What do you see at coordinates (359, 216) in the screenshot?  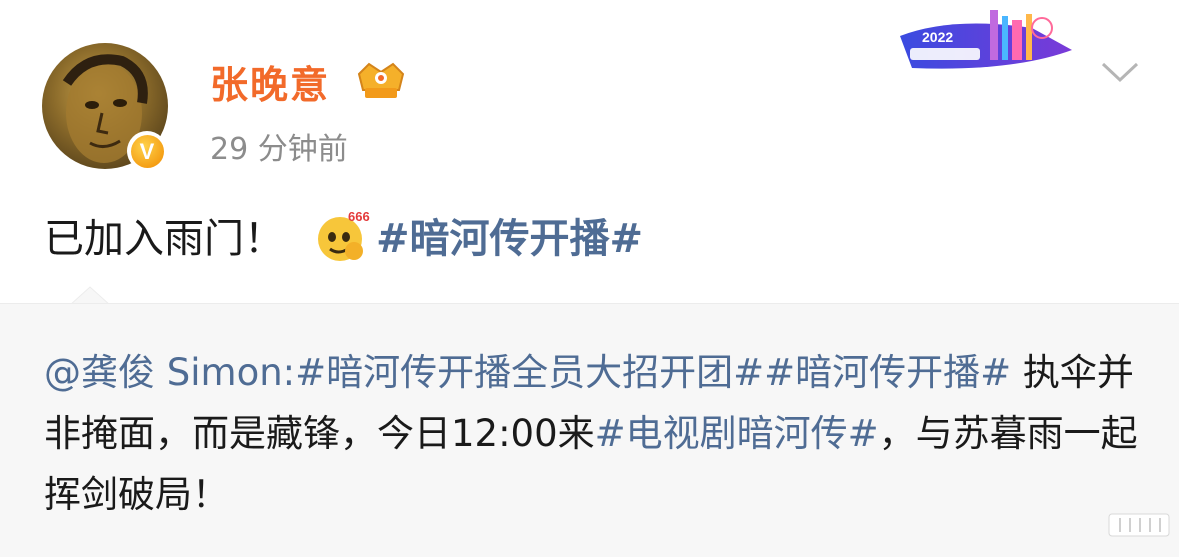 I see `emoji-label: 666` at bounding box center [359, 216].